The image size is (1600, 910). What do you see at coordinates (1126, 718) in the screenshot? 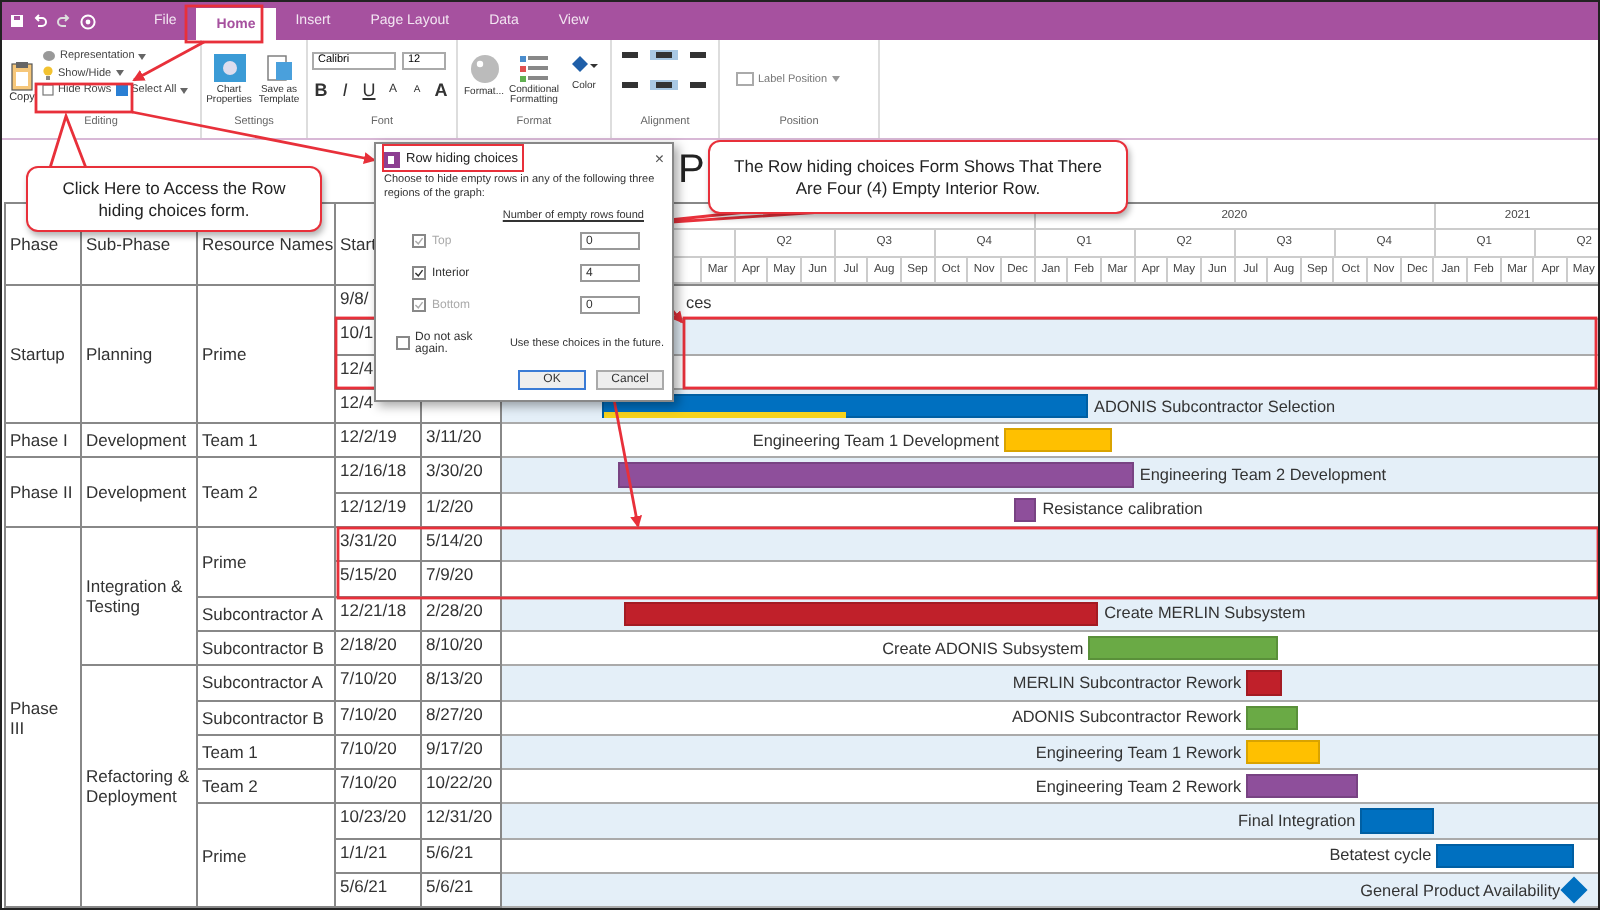
I see `task-label: ADONIS Subcontractor Rework` at bounding box center [1126, 718].